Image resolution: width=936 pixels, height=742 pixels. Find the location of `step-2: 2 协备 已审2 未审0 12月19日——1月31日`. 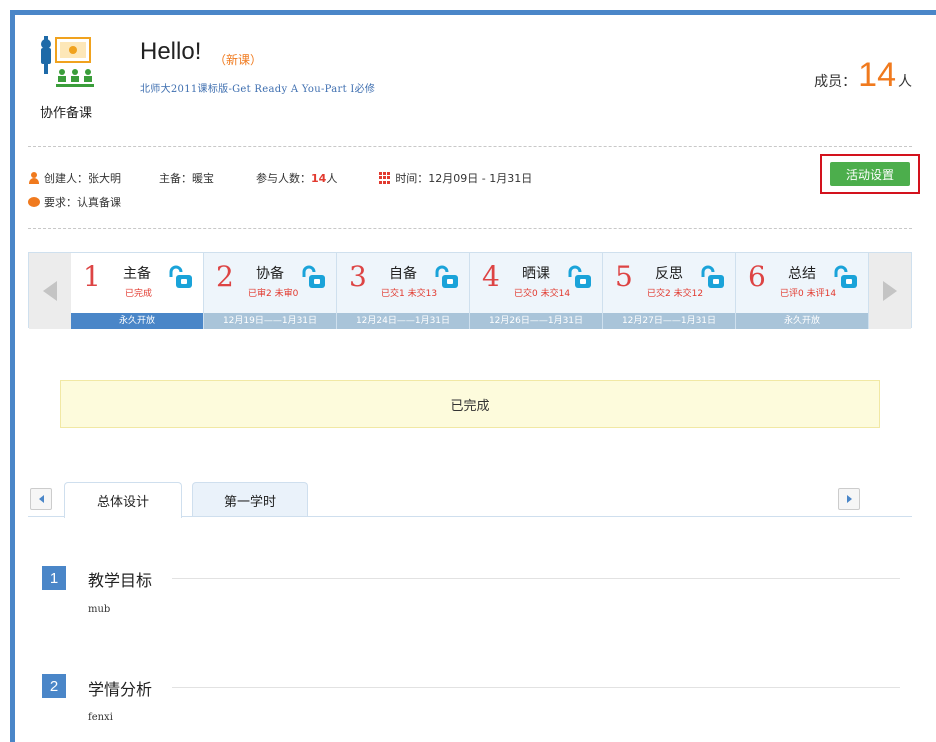

step-2: 2 协备 已审2 未审0 12月19日——1月31日 is located at coordinates (270, 291).